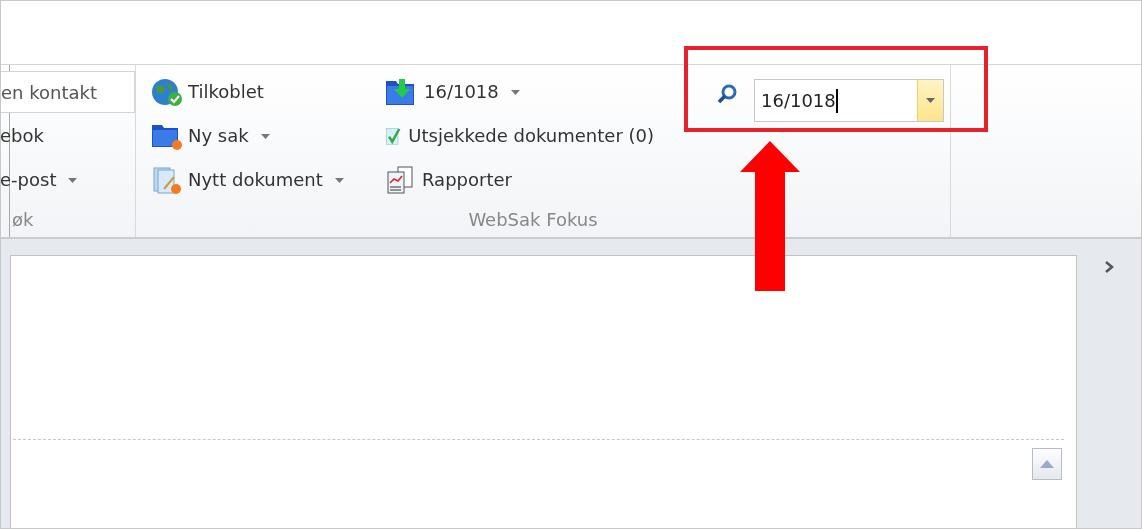  What do you see at coordinates (68, 92) in the screenshot?
I see `contact-field: en kontakt` at bounding box center [68, 92].